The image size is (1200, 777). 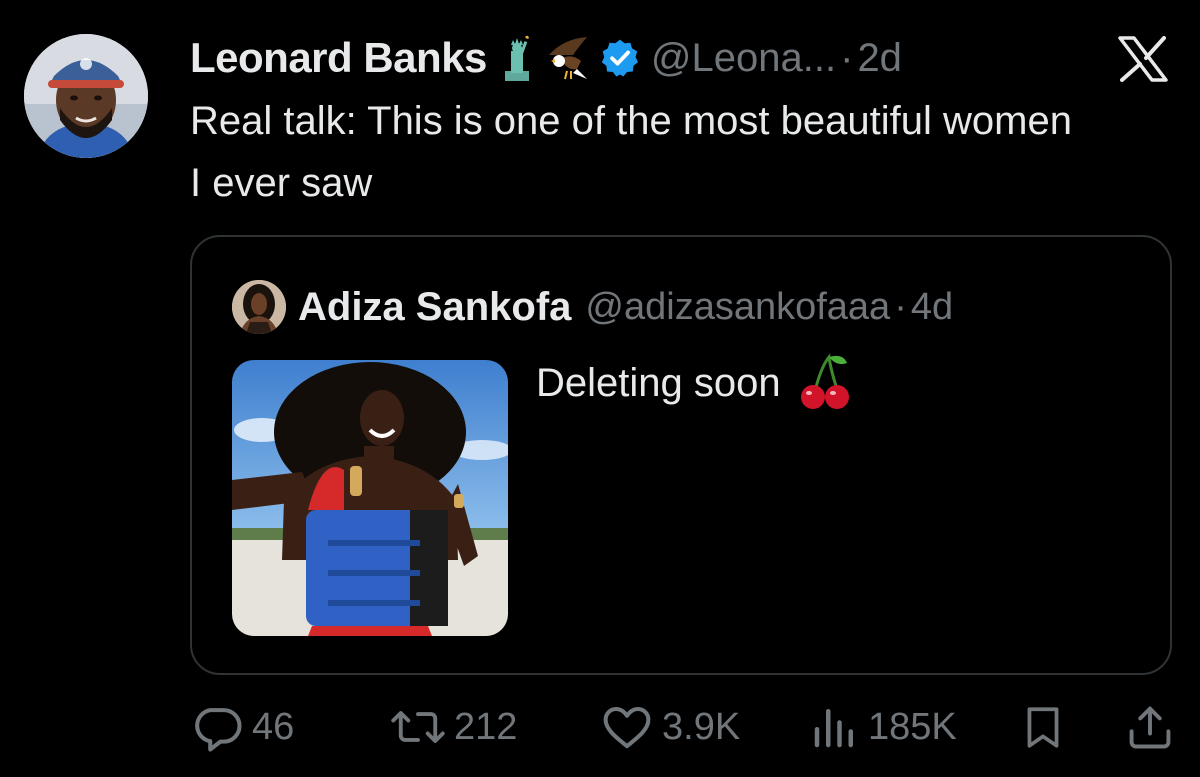 What do you see at coordinates (546, 58) in the screenshot?
I see `tweet-header: Leonard Banks @Leona... · 2d` at bounding box center [546, 58].